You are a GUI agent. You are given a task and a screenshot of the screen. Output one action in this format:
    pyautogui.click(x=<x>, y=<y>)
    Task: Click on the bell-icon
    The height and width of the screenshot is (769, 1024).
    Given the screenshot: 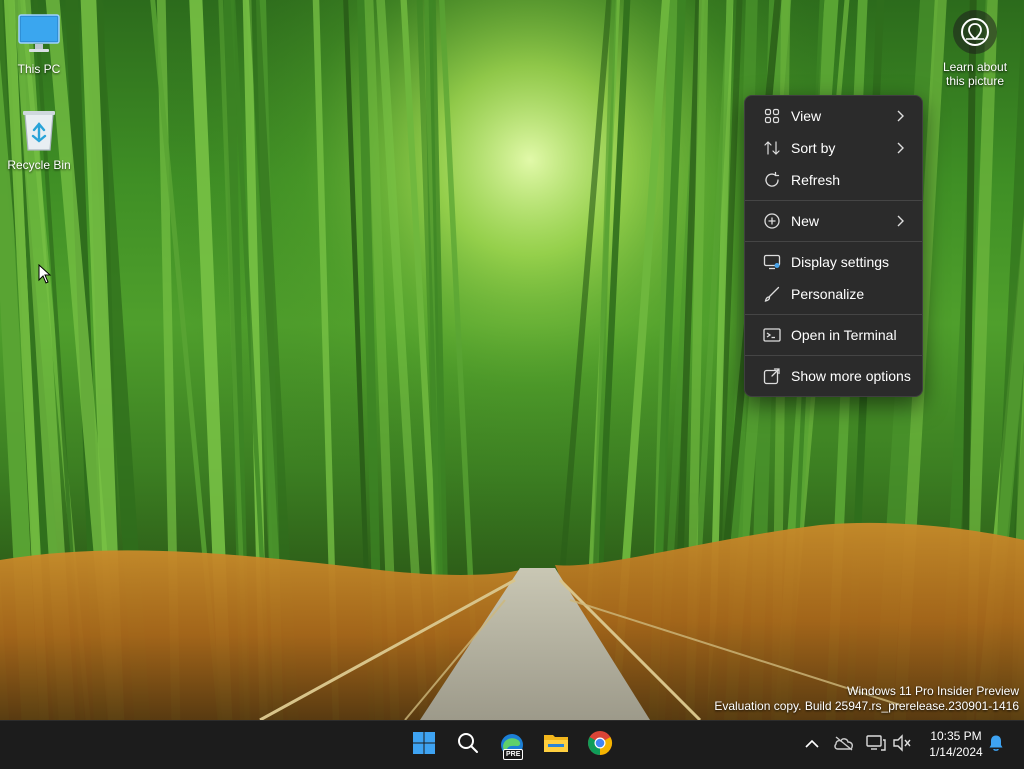 What is the action you would take?
    pyautogui.click(x=996, y=745)
    